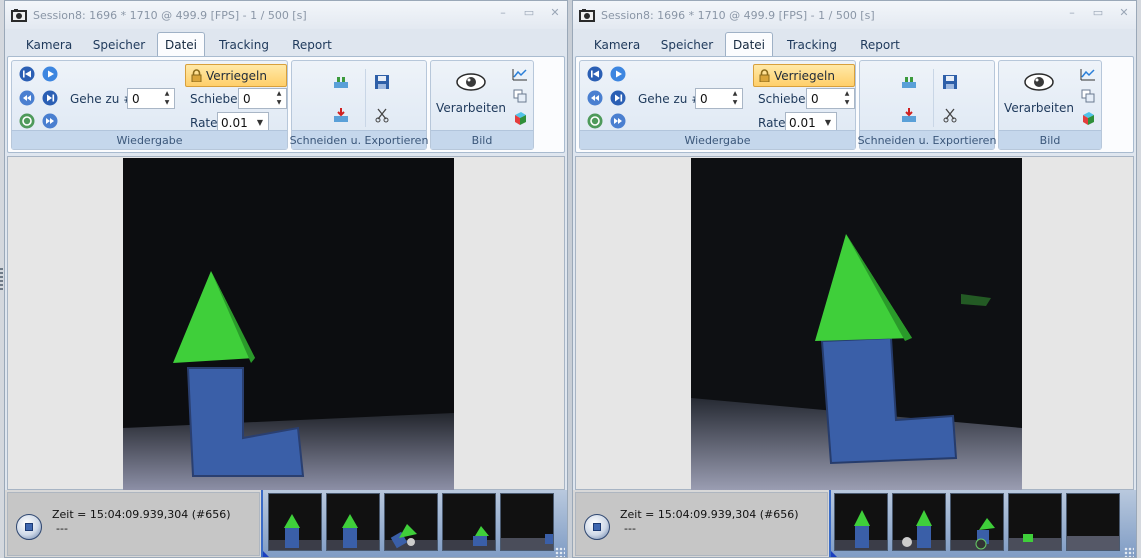  I want to click on rate-label: Rate, so click(772, 123).